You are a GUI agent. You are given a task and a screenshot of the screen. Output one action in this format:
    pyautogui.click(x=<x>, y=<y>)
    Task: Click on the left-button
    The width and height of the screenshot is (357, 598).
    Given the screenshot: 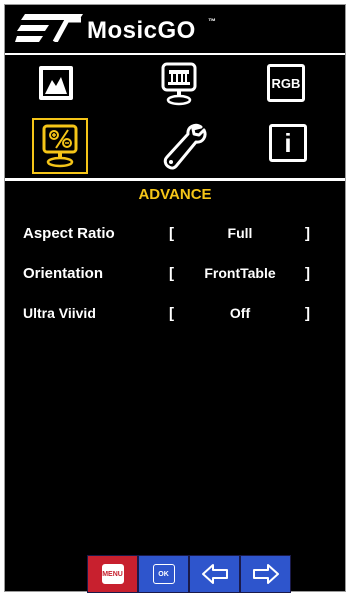 What is the action you would take?
    pyautogui.click(x=214, y=574)
    